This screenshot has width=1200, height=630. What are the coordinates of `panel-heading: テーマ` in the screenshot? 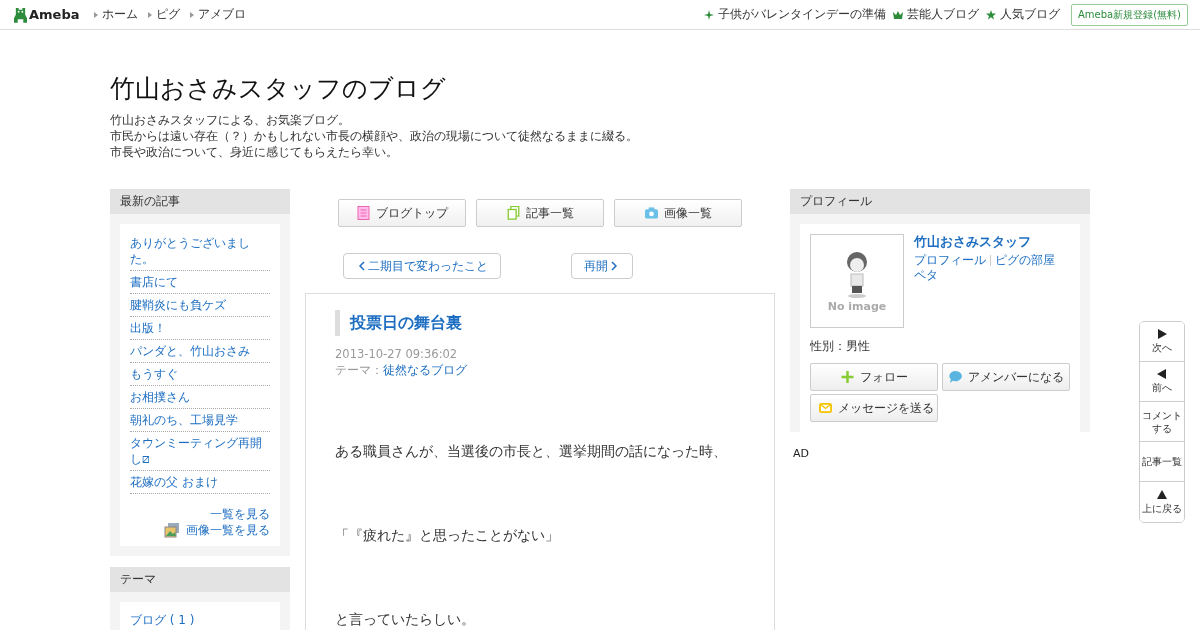 It's located at (200, 579).